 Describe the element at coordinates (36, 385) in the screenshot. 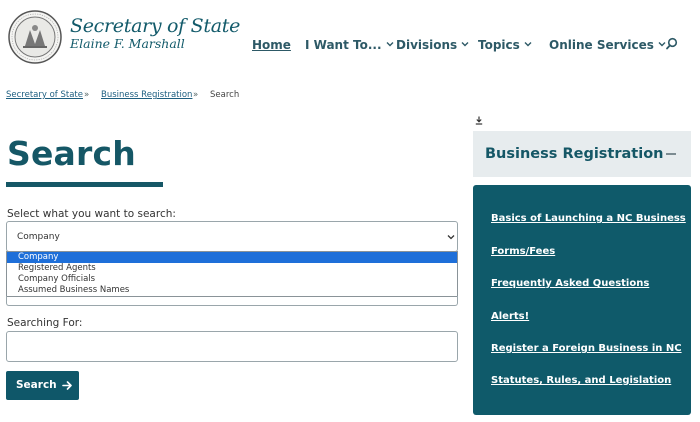

I see `search-button-label: Search` at that location.